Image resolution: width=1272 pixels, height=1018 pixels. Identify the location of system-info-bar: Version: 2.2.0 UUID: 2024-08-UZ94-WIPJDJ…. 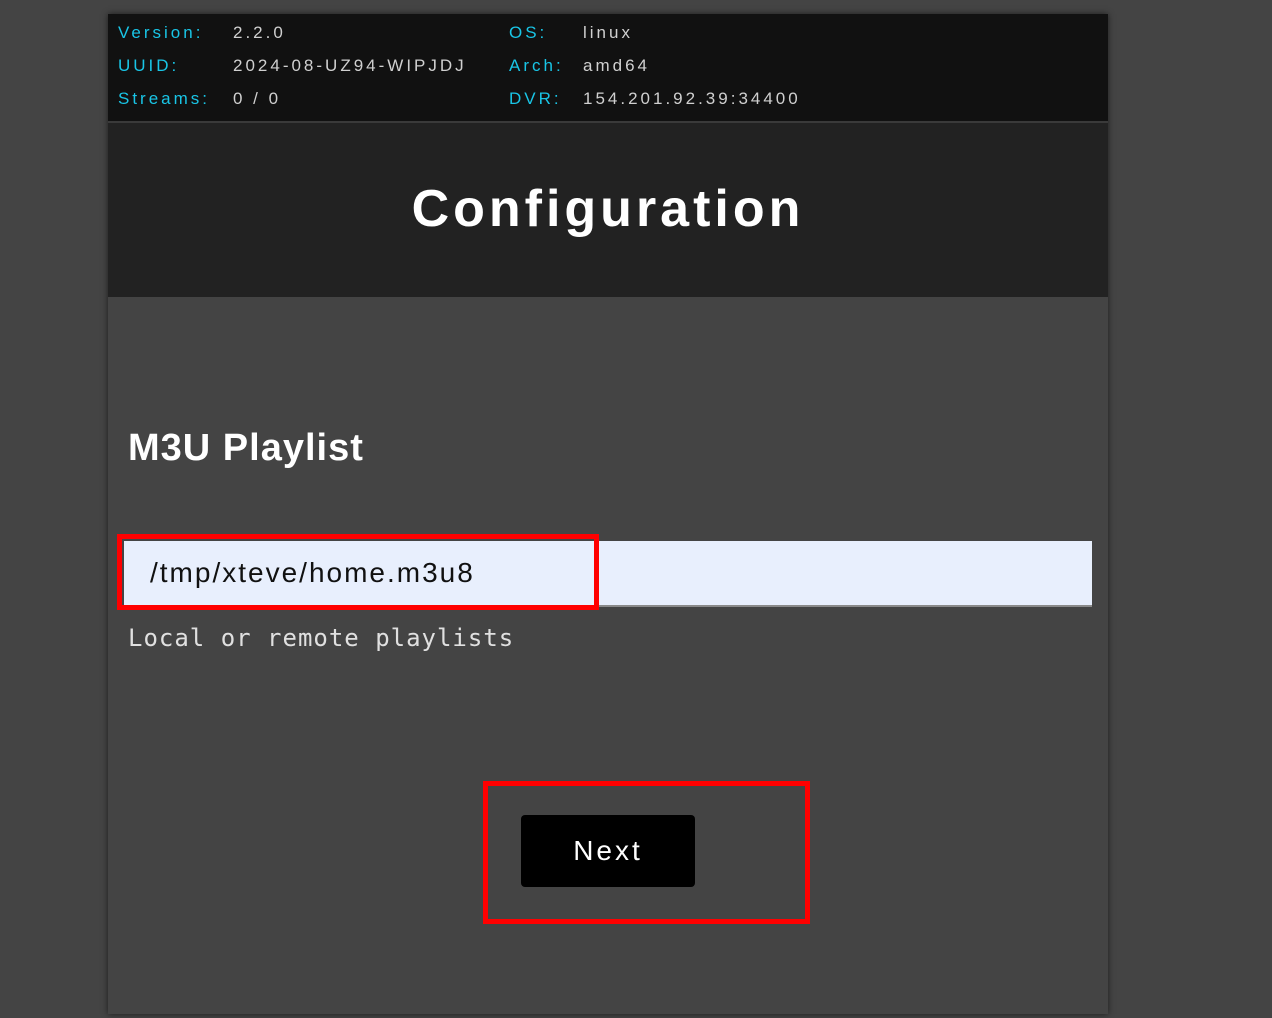
(608, 68).